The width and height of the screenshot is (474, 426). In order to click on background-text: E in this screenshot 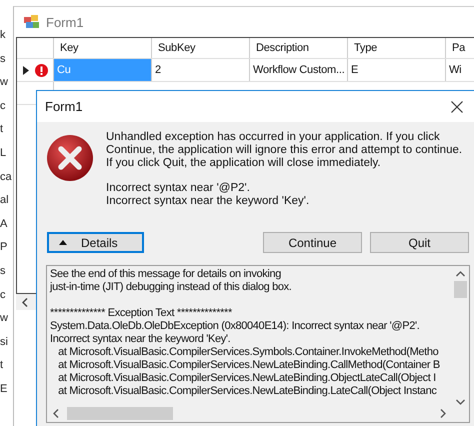, I will do `click(4, 389)`.